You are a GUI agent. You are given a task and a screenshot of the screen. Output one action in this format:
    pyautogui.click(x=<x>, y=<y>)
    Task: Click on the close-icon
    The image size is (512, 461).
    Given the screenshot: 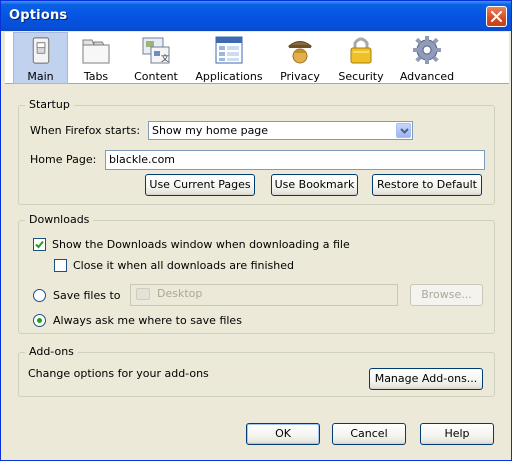 What is the action you would take?
    pyautogui.click(x=496, y=16)
    